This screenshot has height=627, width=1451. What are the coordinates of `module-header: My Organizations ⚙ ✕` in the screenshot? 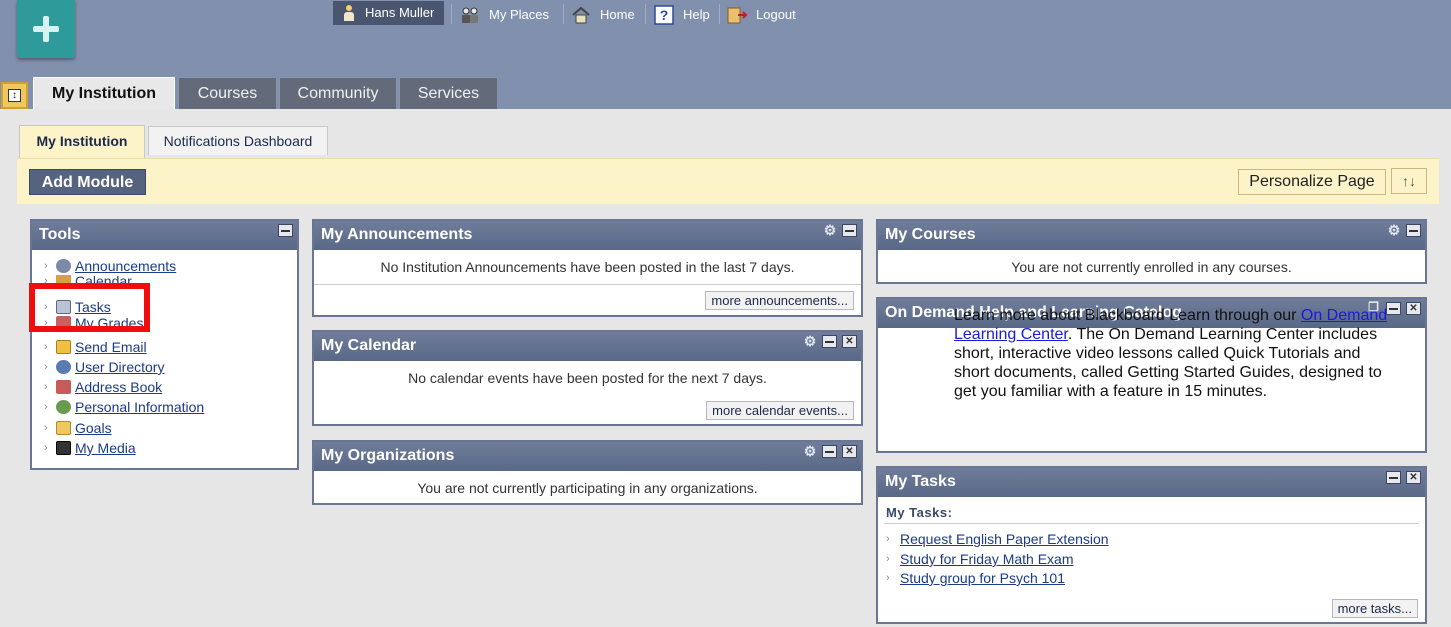 It's located at (587, 456).